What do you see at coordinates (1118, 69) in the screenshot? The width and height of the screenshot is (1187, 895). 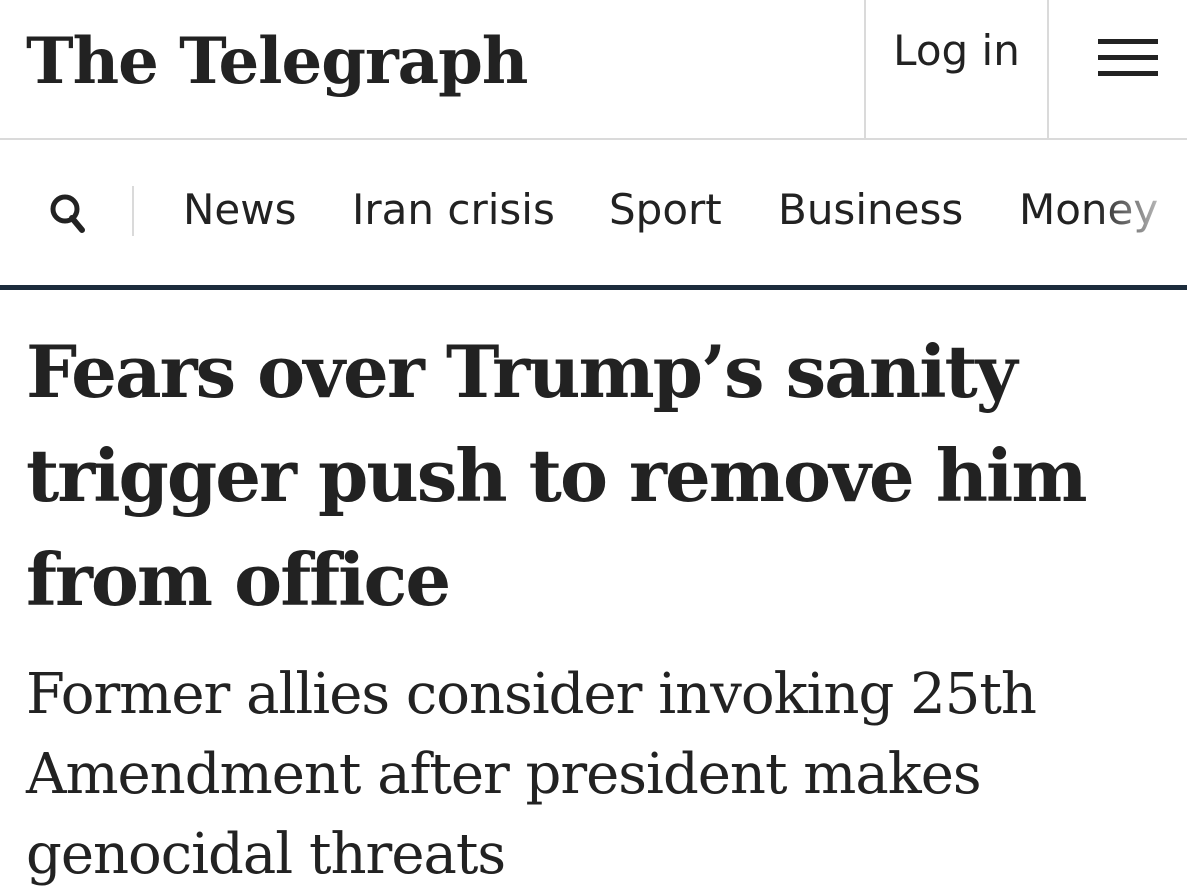 I see `hamburger-menu-icon` at bounding box center [1118, 69].